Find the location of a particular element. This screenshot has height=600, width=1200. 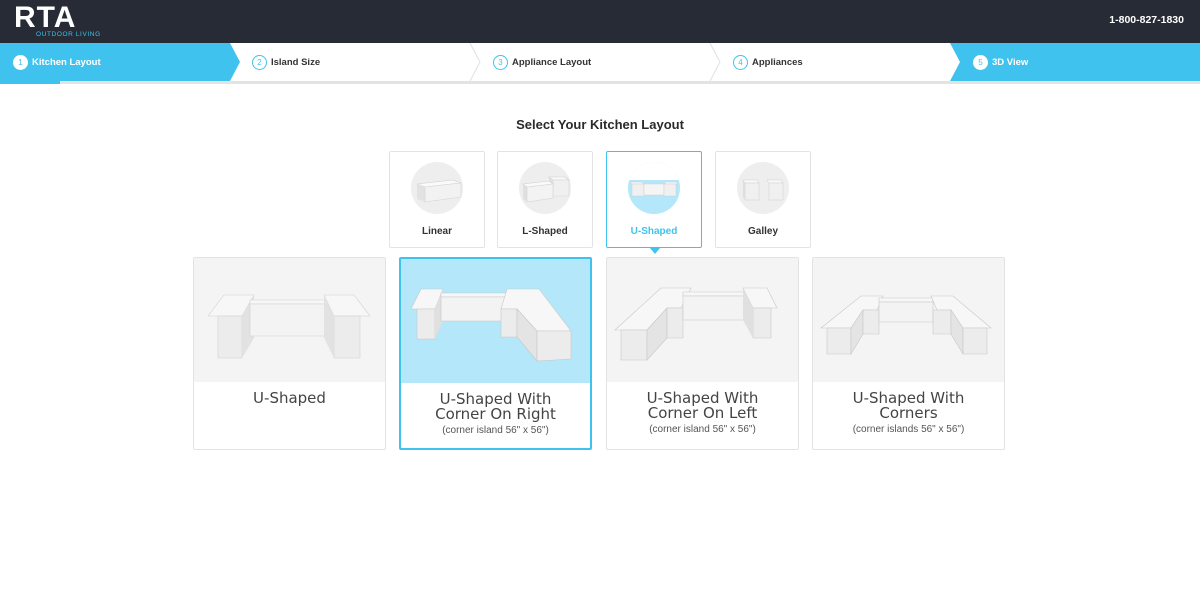

option-title: U-Shaped With Corner On Right is located at coordinates (495, 407).